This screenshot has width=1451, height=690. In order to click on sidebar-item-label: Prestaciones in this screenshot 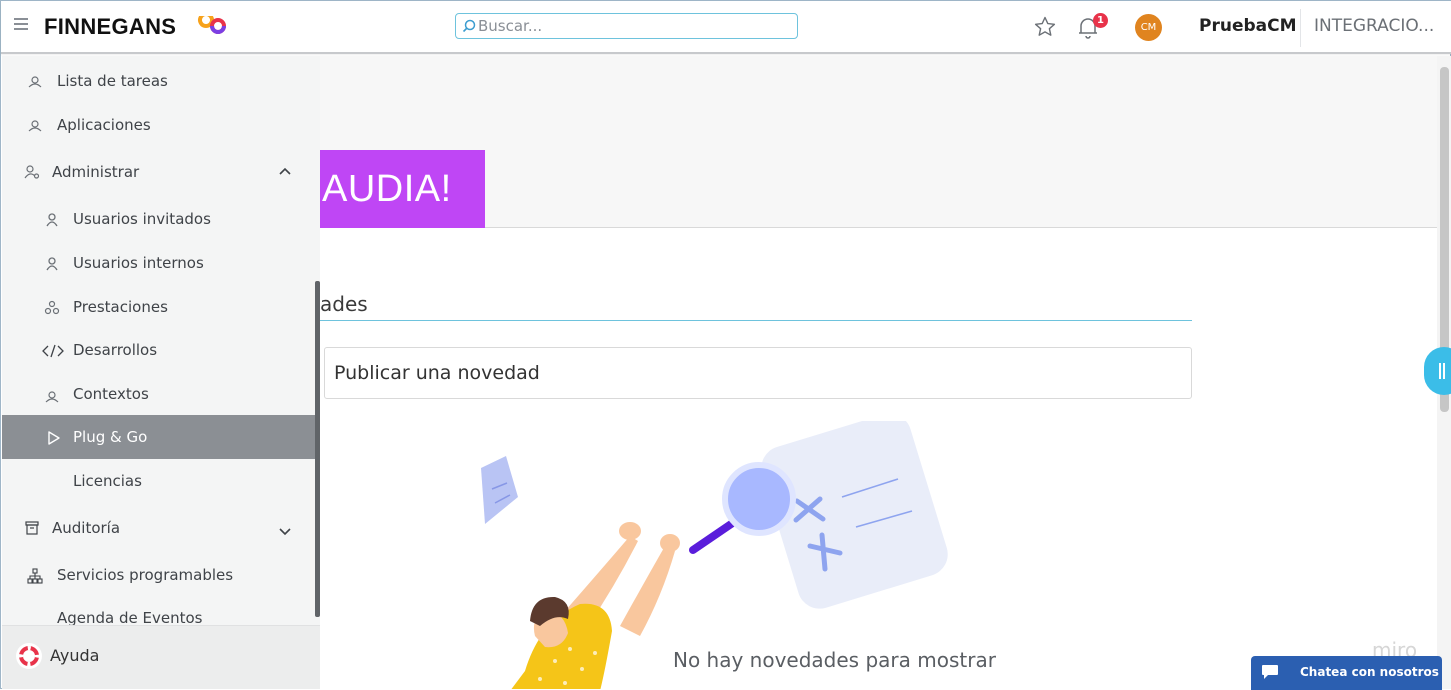, I will do `click(120, 307)`.